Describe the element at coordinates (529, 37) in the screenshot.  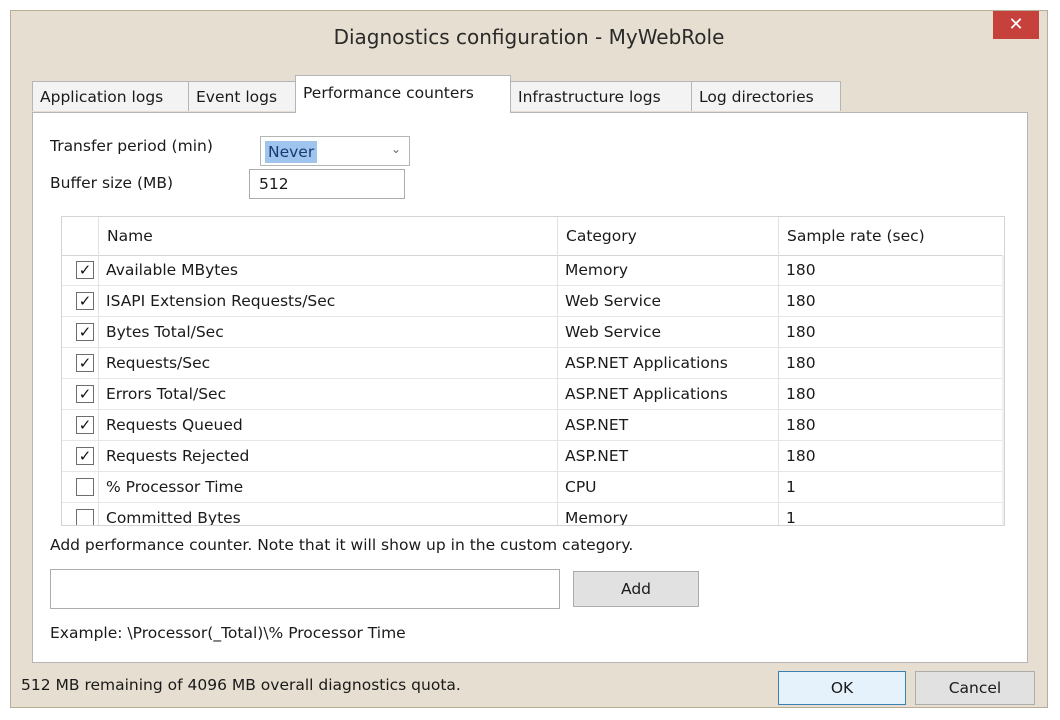
I see `window-title: Diagnostics configuration - MyWebRole` at that location.